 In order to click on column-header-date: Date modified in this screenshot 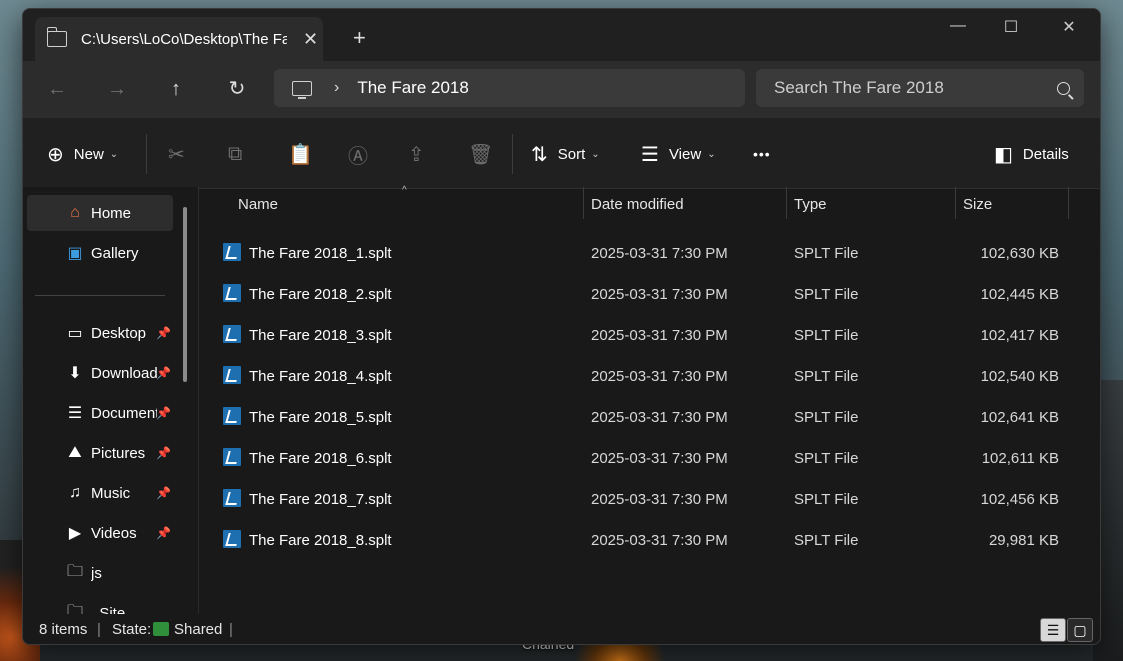, I will do `click(637, 204)`.